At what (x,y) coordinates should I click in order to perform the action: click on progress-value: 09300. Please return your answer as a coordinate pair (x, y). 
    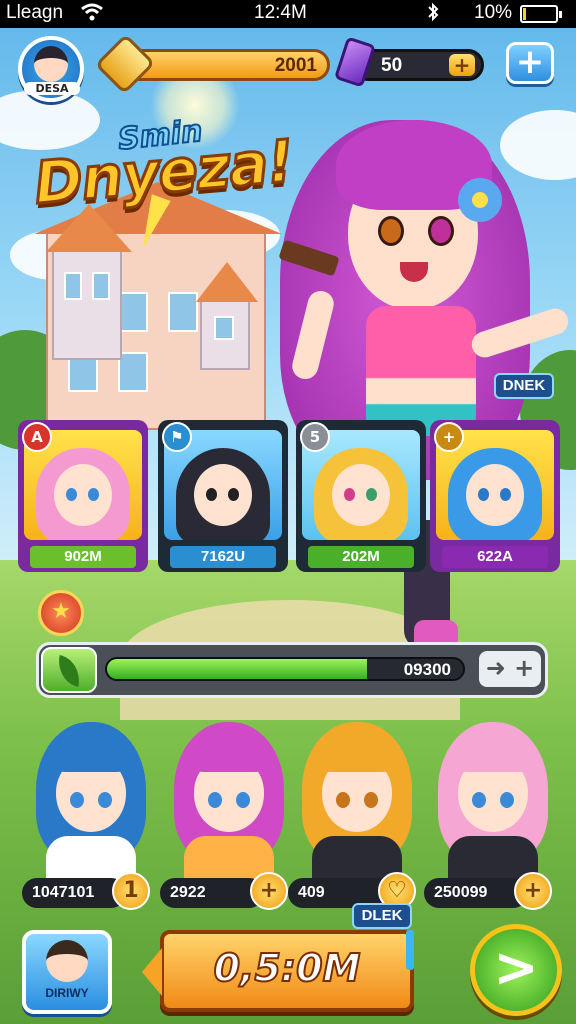
    Looking at the image, I should click on (427, 669).